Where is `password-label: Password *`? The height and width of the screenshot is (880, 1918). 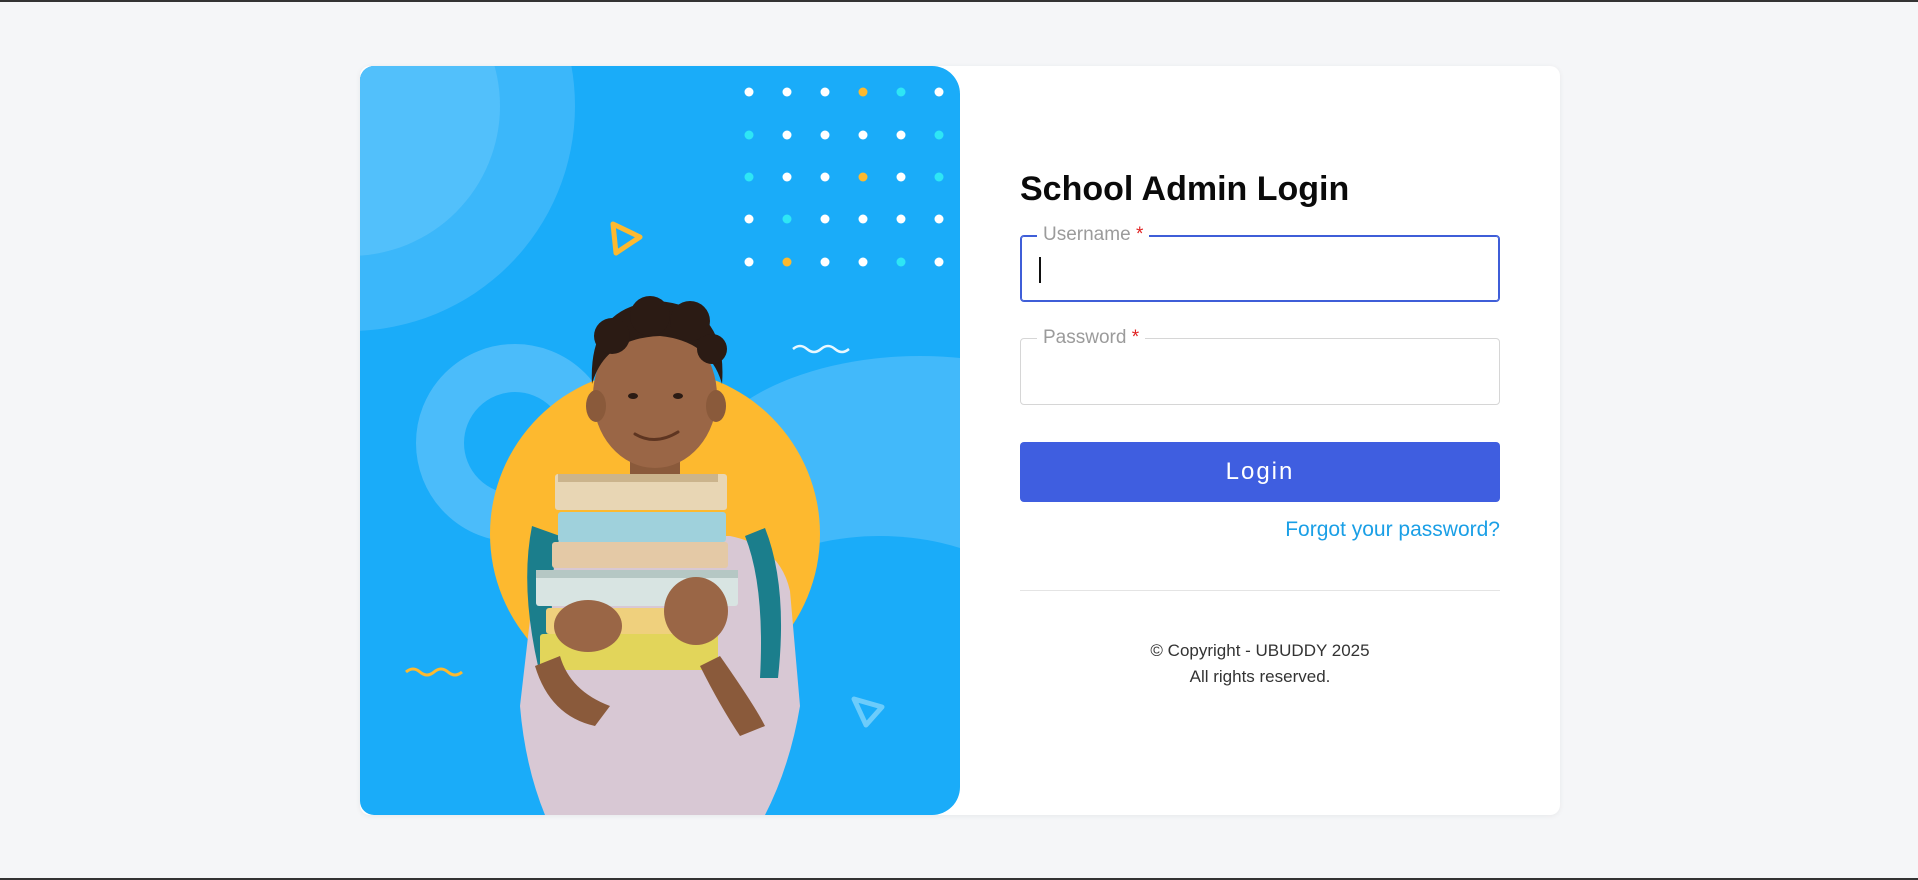
password-label: Password * is located at coordinates (1091, 338).